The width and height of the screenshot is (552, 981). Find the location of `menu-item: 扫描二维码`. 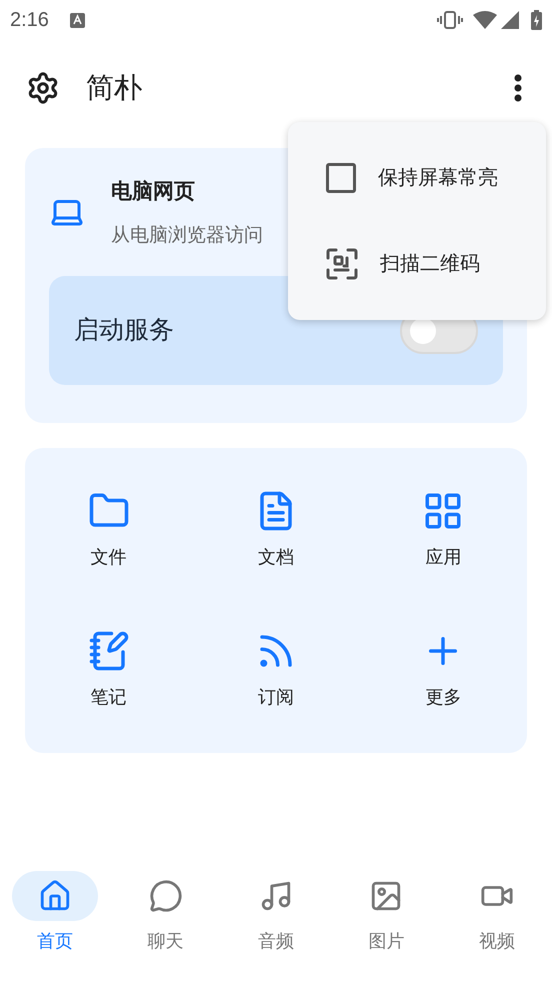

menu-item: 扫描二维码 is located at coordinates (417, 264).